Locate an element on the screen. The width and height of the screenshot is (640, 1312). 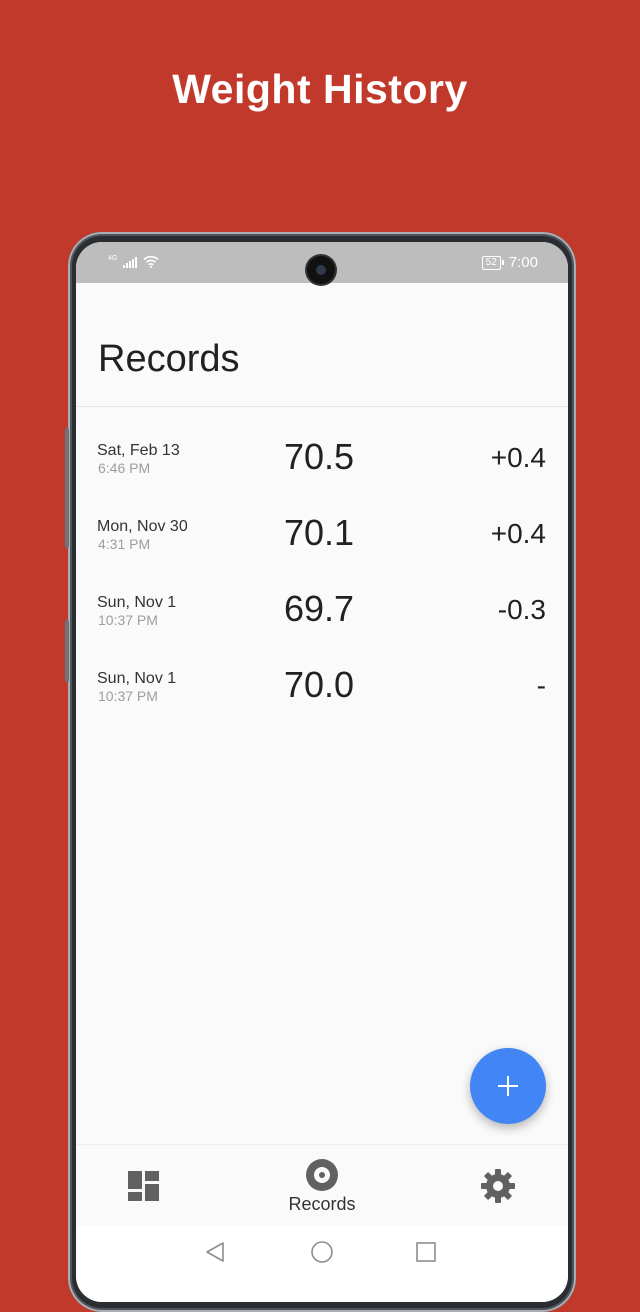
page-title: Records is located at coordinates (169, 359).